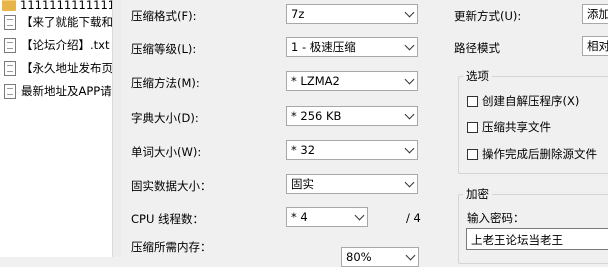  I want to click on file-name: 最新地址及APP请, so click(66, 91).